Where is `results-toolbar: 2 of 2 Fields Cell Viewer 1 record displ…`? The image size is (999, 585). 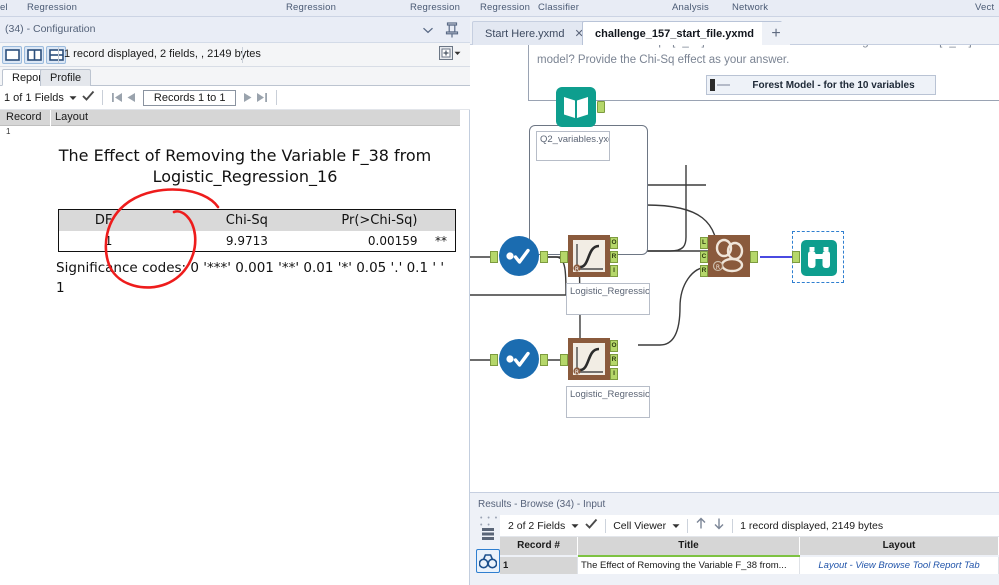
results-toolbar: 2 of 2 Fields Cell Viewer 1 record displ… is located at coordinates (749, 526).